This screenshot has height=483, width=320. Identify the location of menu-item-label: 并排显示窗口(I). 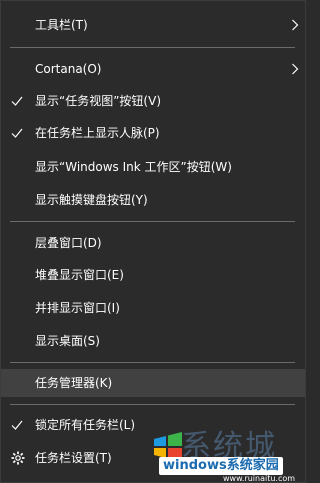
(77, 308).